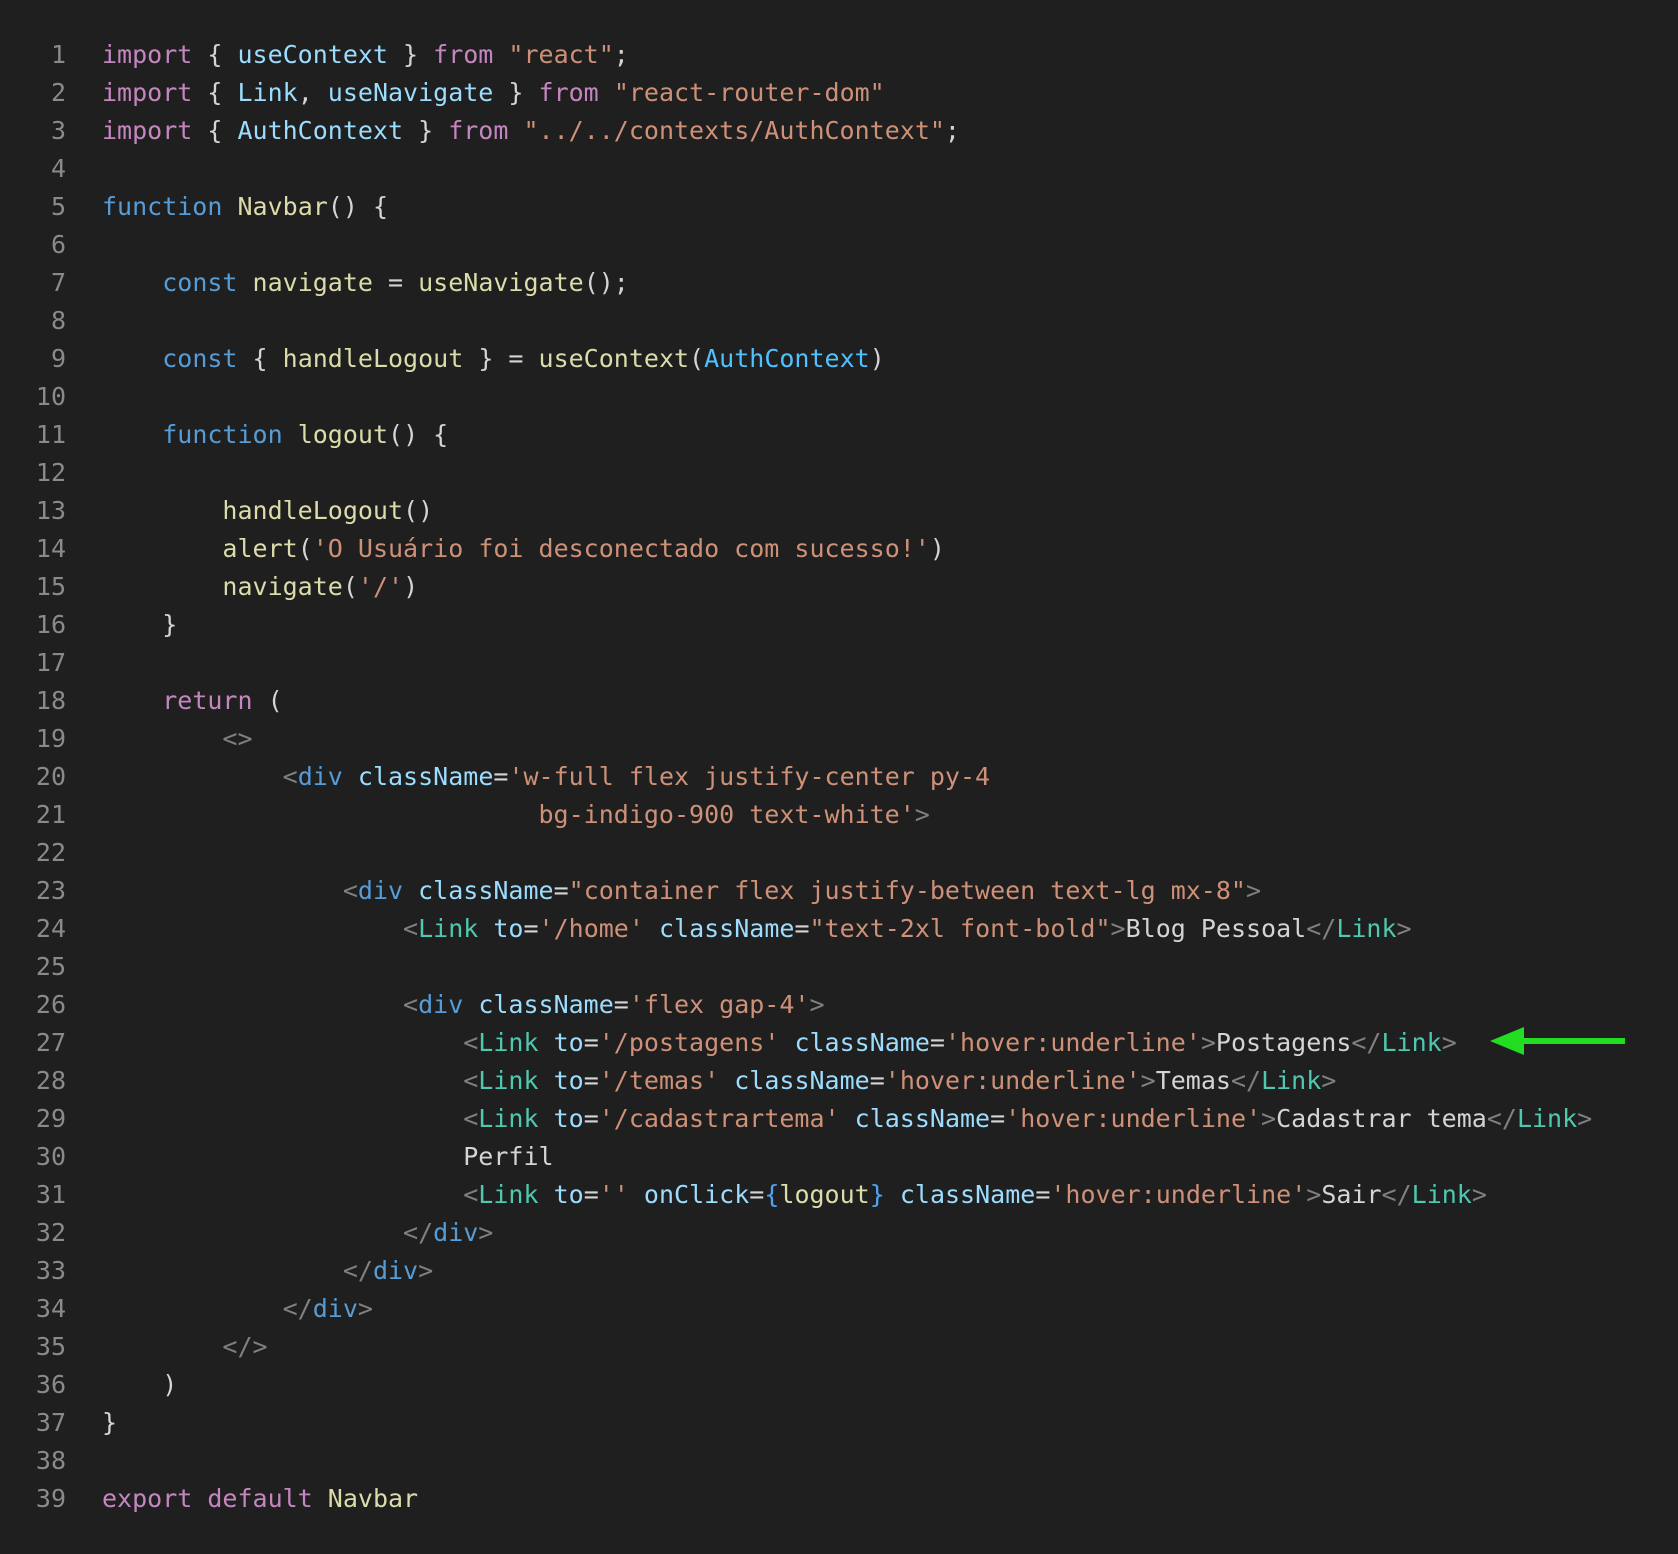 The height and width of the screenshot is (1554, 1678). Describe the element at coordinates (839, 587) in the screenshot. I see `code-line: 15 navigate('/')` at that location.